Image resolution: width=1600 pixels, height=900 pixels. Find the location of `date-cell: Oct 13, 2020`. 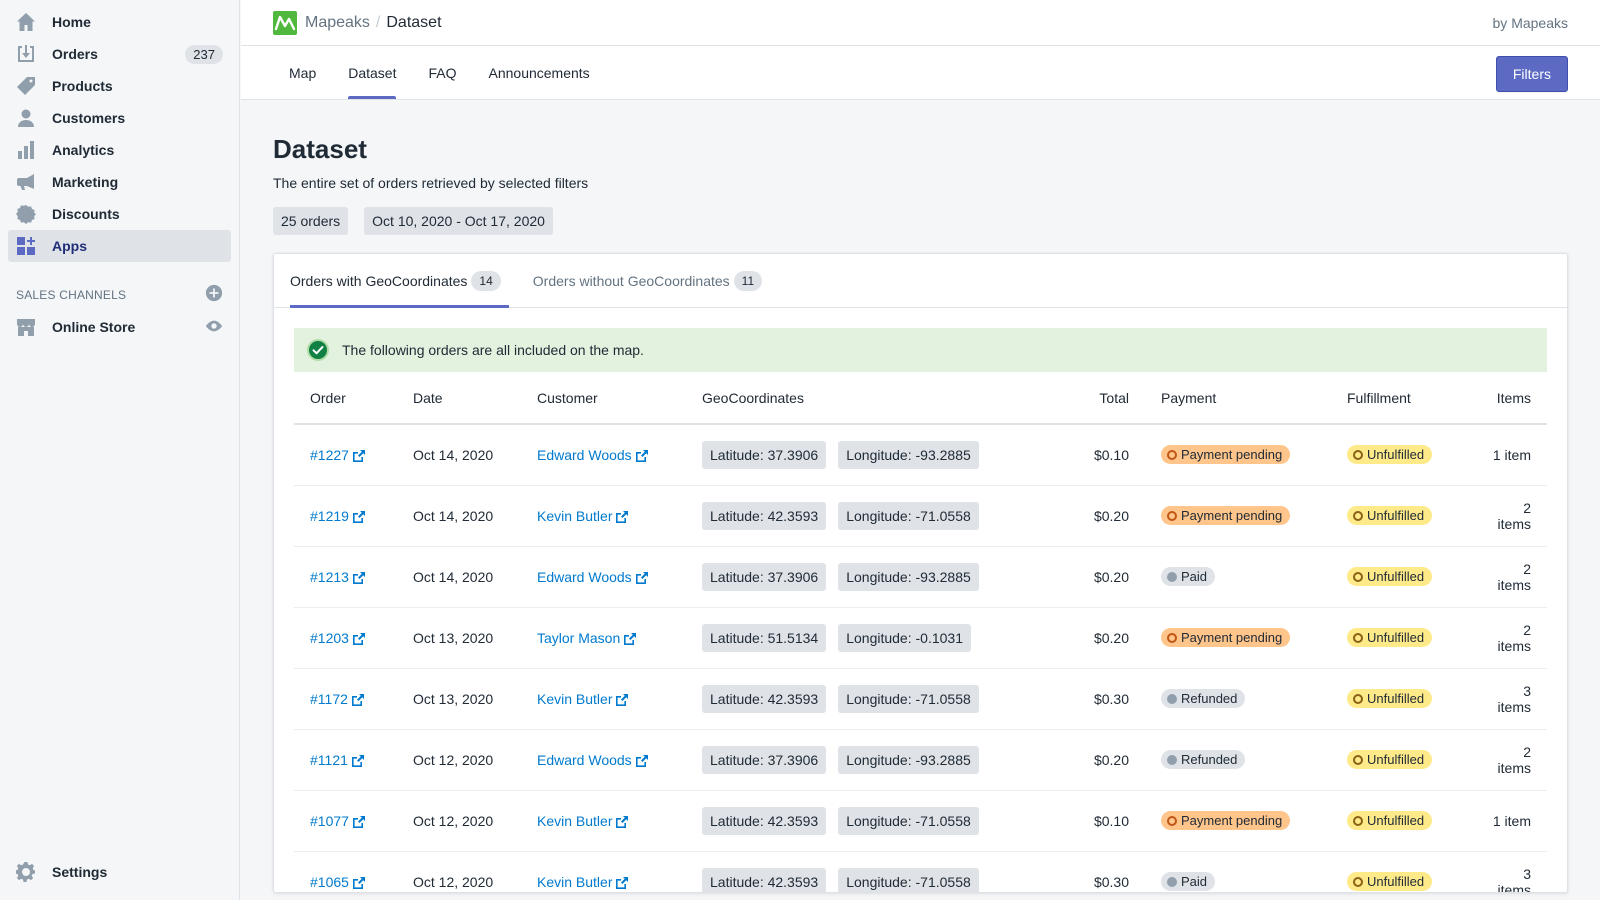

date-cell: Oct 13, 2020 is located at coordinates (459, 638).